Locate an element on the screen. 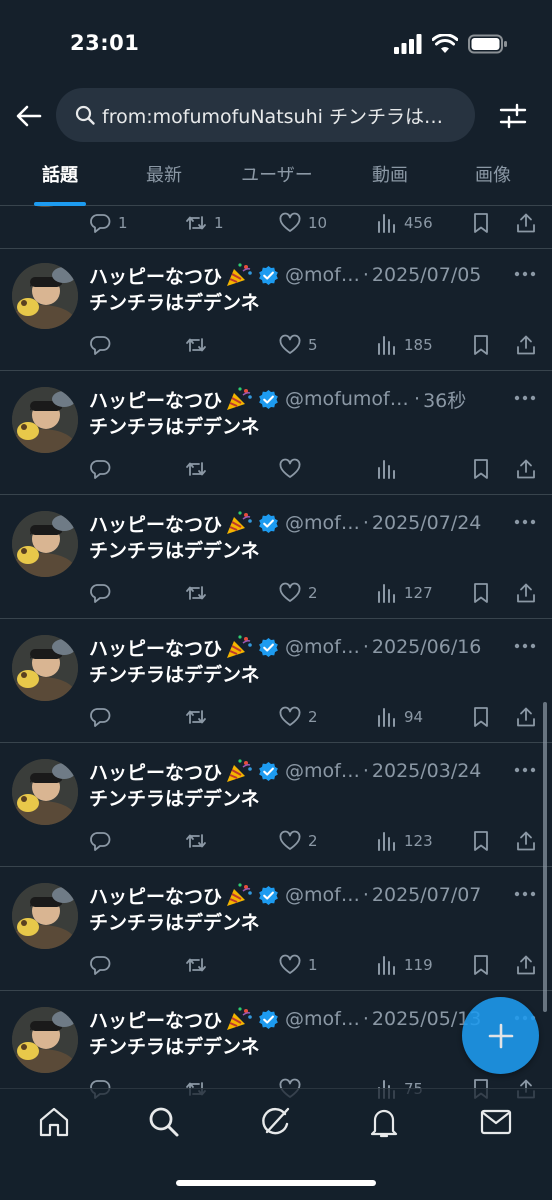 Image resolution: width=552 pixels, height=1200 pixels. back-arrow-icon is located at coordinates (29, 116).